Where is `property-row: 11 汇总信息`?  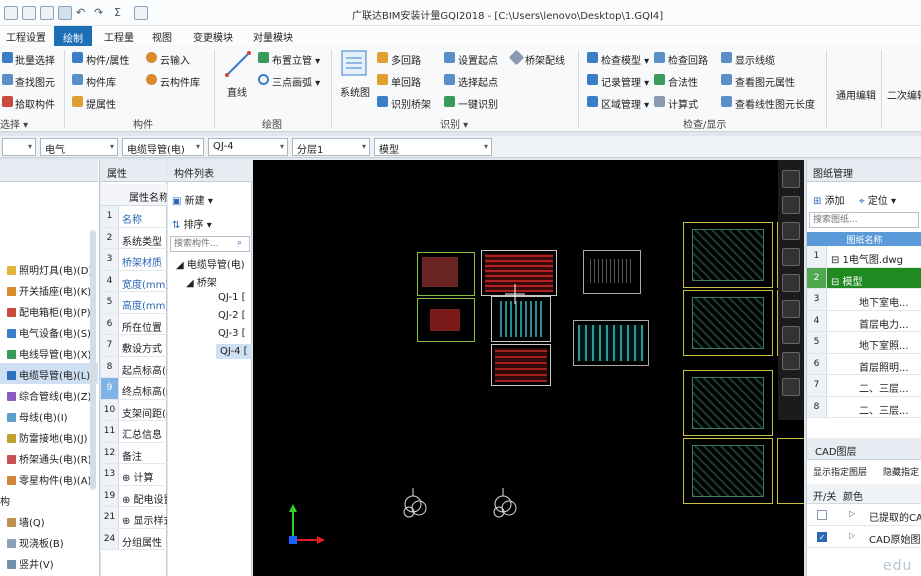 property-row: 11 汇总信息 is located at coordinates (134, 432).